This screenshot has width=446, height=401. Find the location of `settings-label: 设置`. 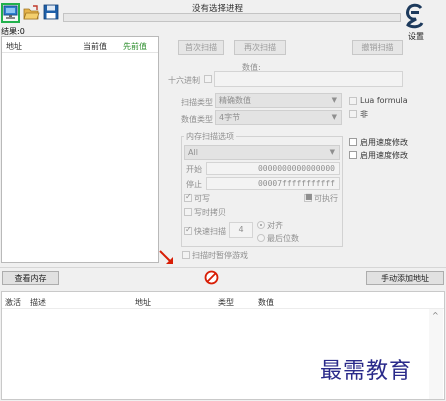

settings-label: 设置 is located at coordinates (416, 36).